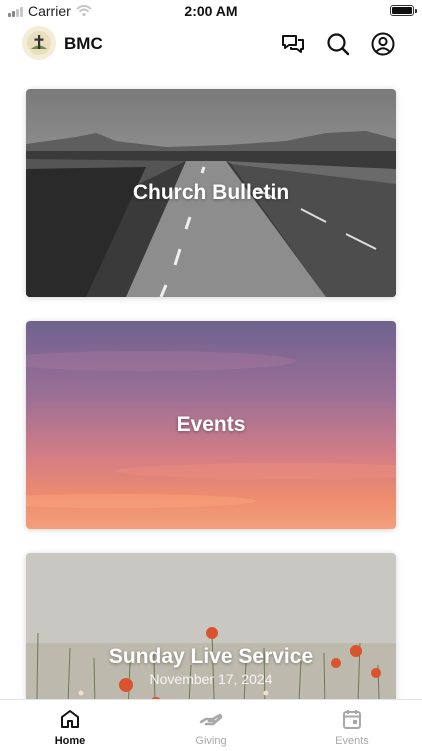 This screenshot has width=422, height=751. I want to click on tab-home: Home, so click(70, 725).